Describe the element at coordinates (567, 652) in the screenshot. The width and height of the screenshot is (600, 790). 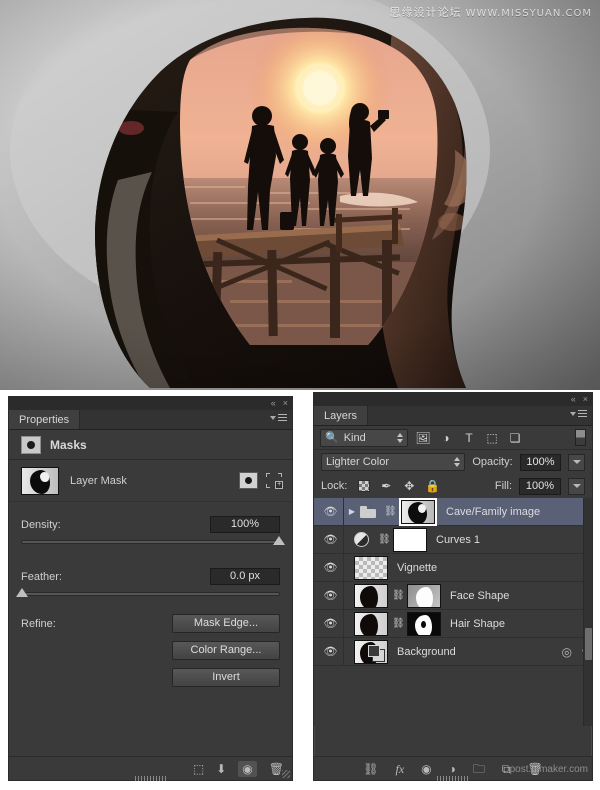
I see `layer-effects-icon: ◎` at that location.